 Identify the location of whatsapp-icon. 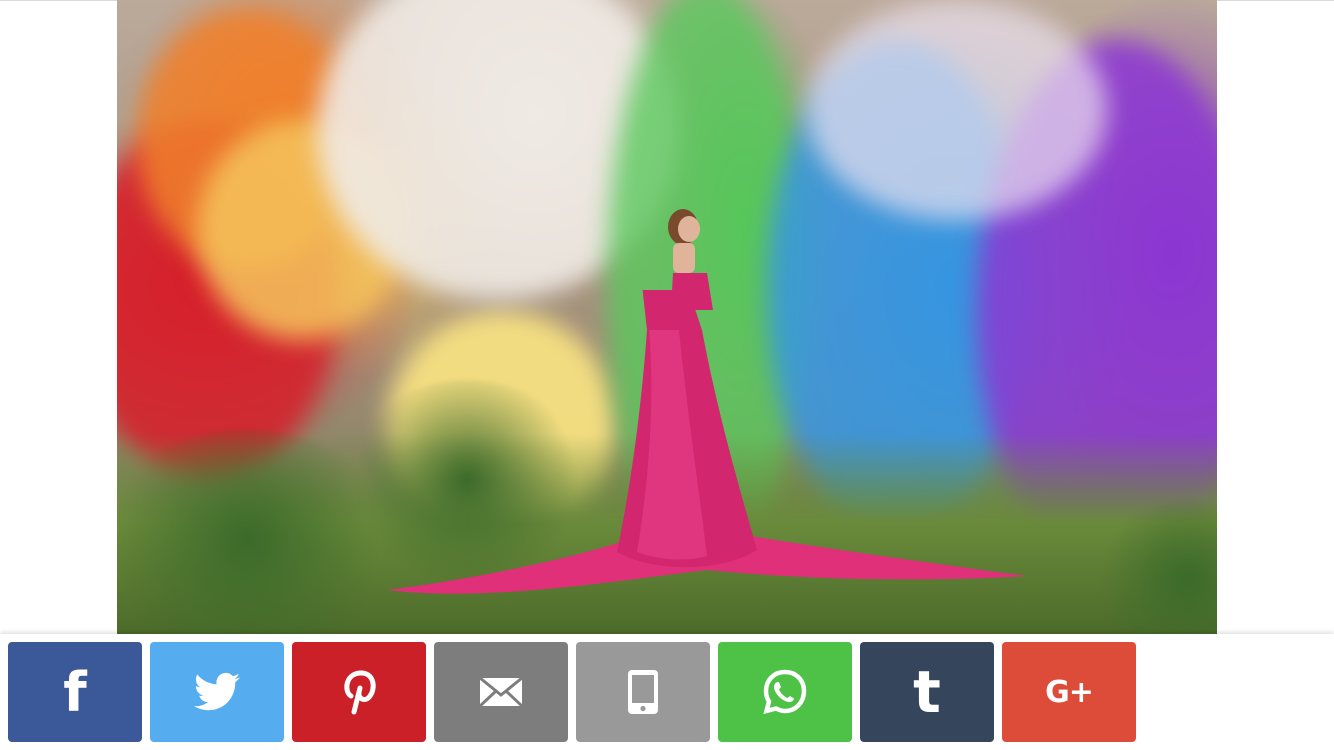
(785, 692).